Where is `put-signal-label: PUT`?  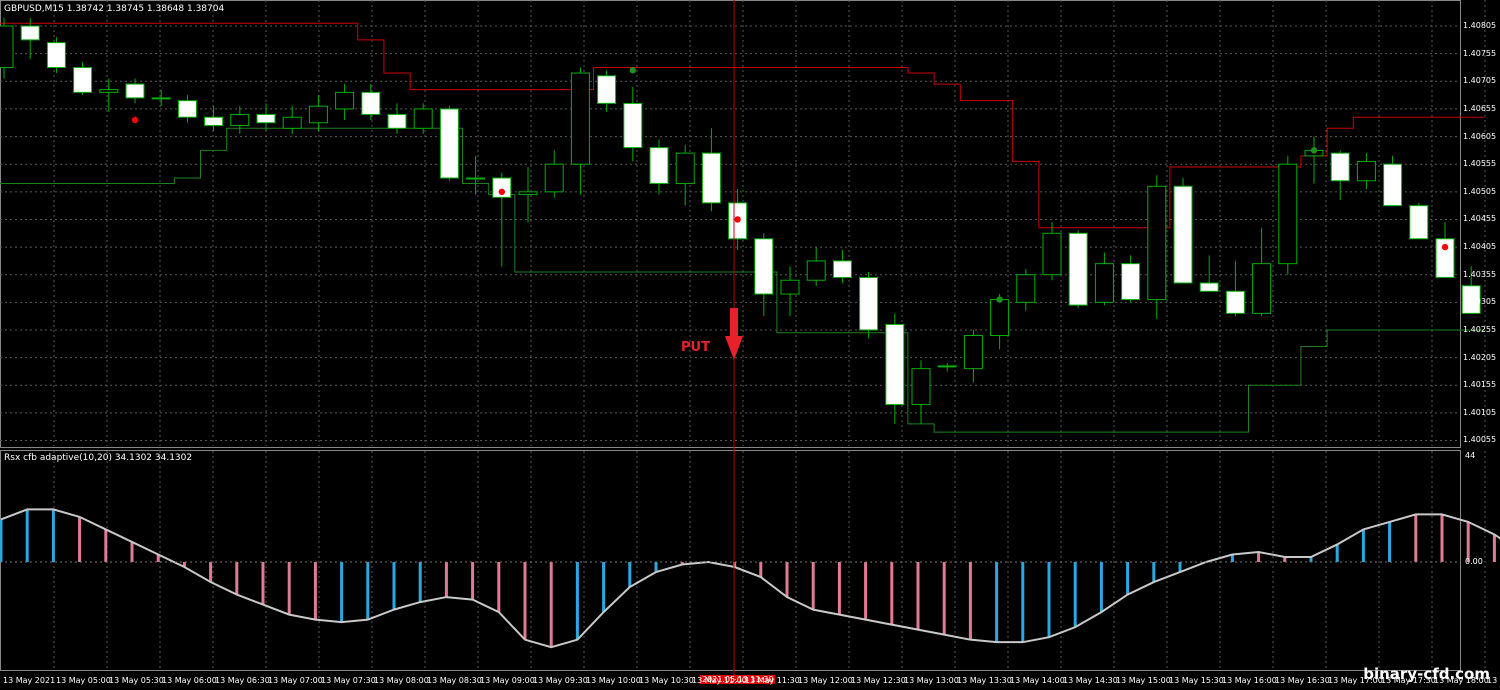 put-signal-label: PUT is located at coordinates (695, 347).